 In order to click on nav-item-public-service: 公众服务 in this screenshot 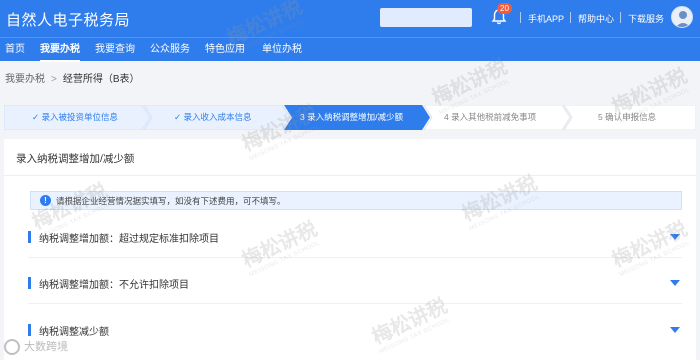, I will do `click(170, 50)`.